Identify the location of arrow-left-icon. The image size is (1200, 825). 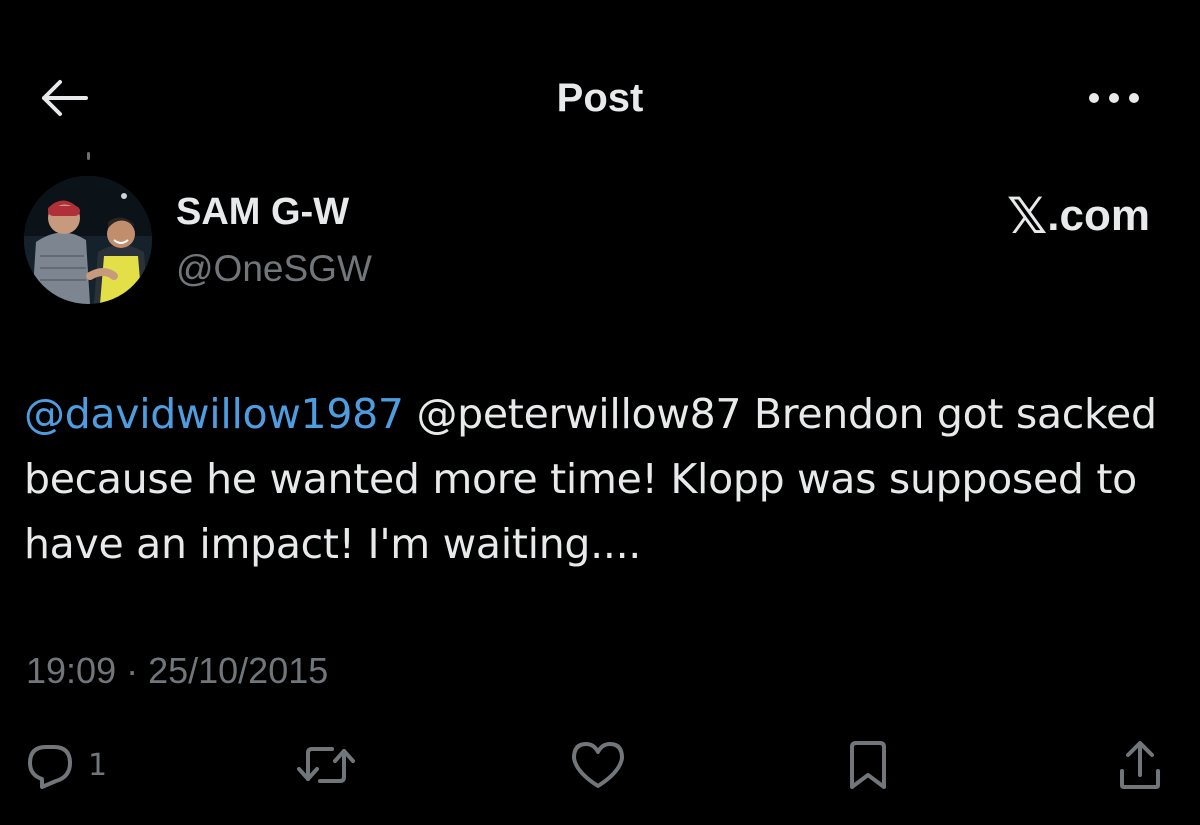
(65, 98).